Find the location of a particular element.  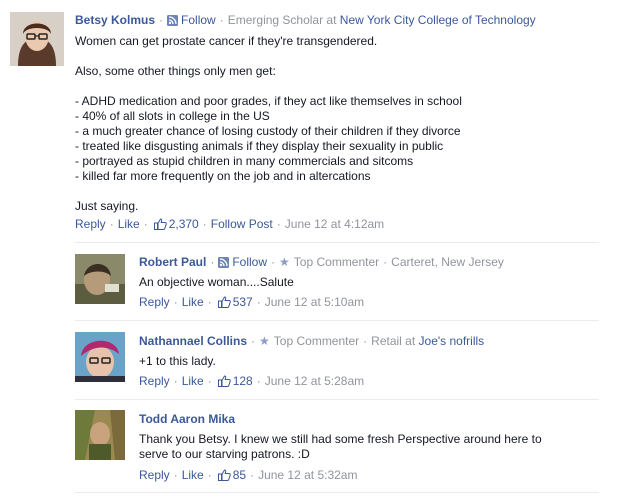

reply-body: An objective woman....Salute is located at coordinates (216, 282).